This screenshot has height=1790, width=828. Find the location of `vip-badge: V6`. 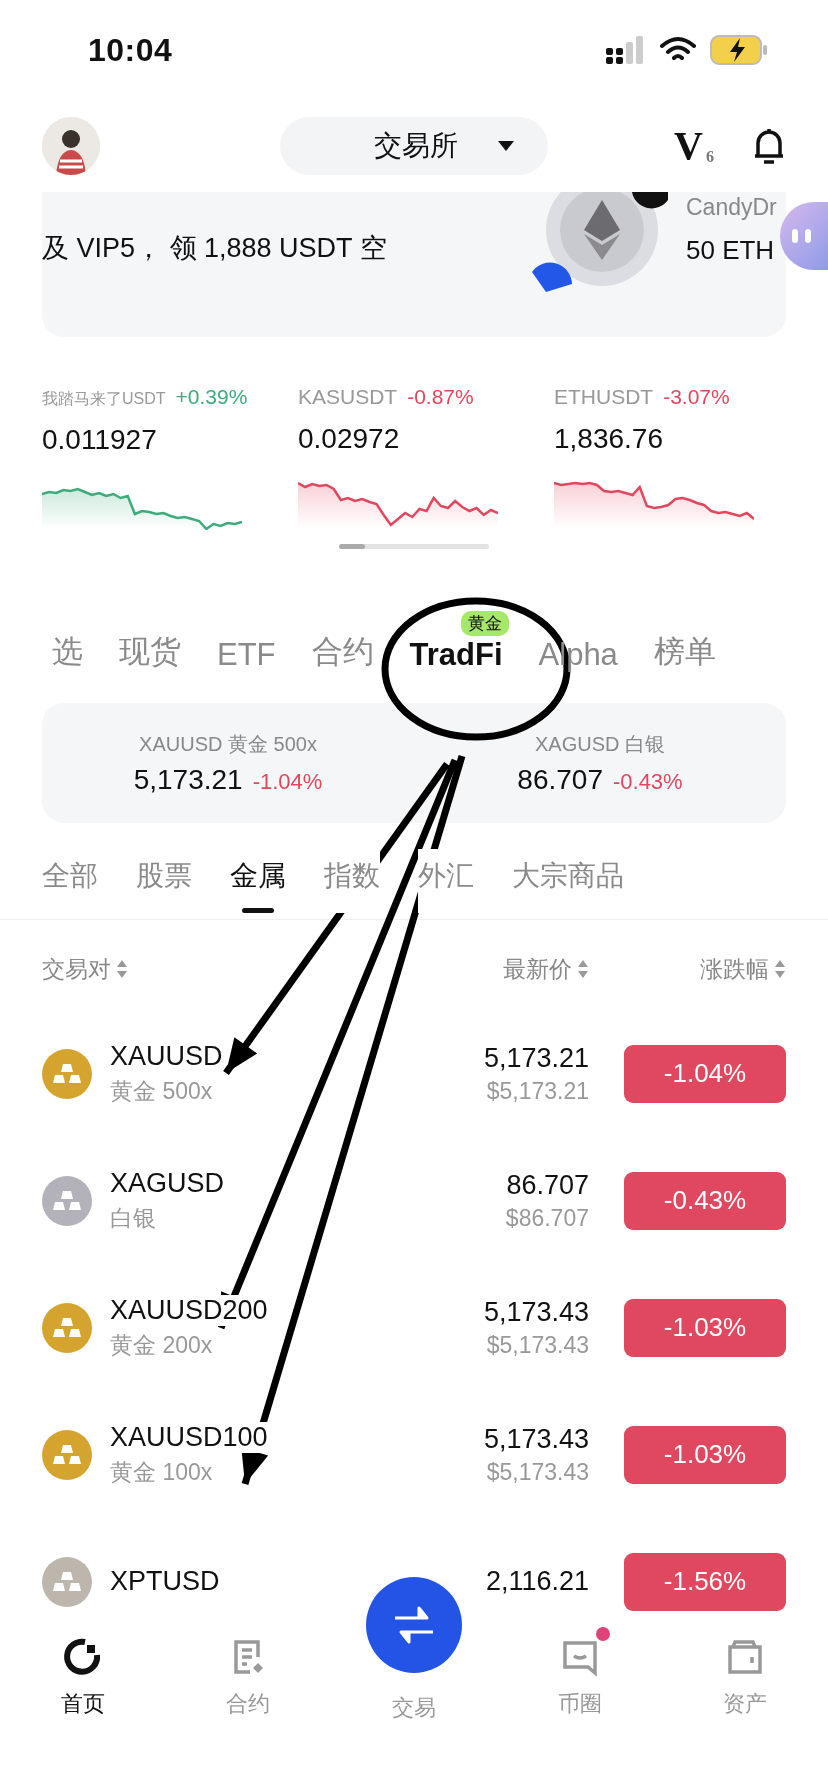

vip-badge: V6 is located at coordinates (694, 146).